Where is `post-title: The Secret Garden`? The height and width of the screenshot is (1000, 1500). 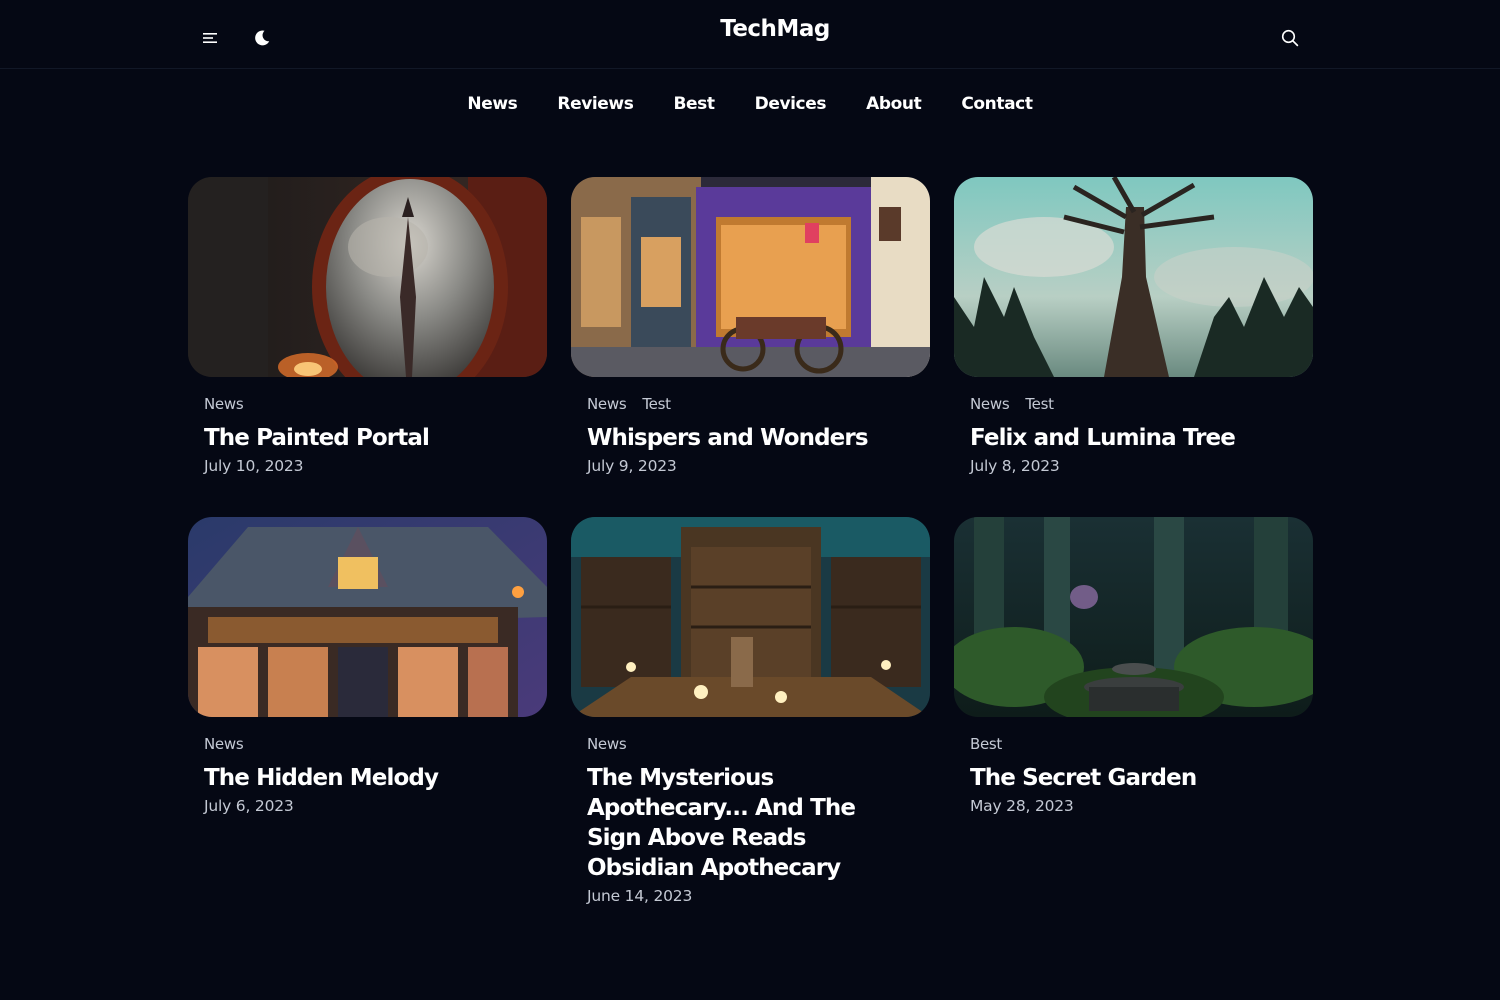 post-title: The Secret Garden is located at coordinates (1133, 778).